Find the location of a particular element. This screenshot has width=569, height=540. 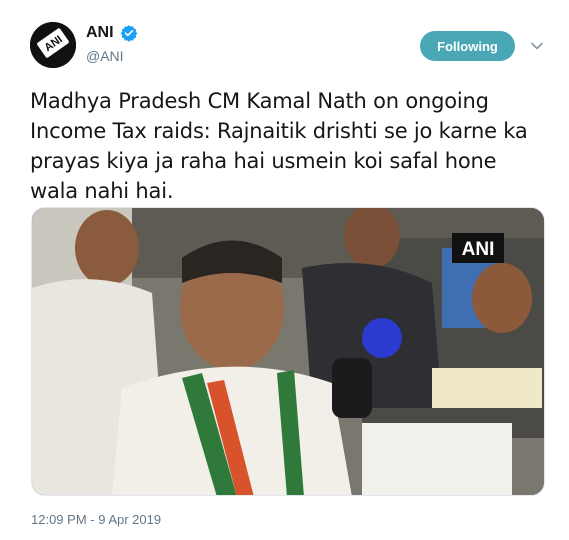

display-name: ANI is located at coordinates (100, 33).